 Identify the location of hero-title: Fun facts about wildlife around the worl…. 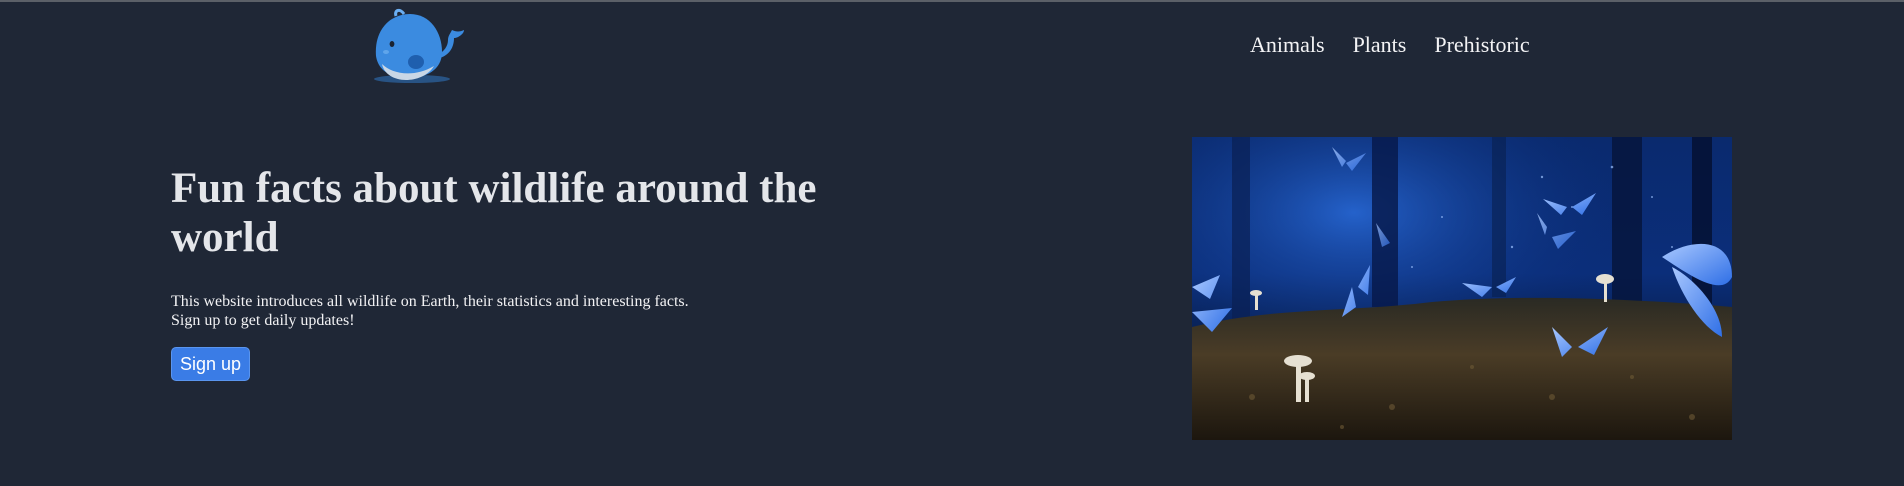
(494, 213).